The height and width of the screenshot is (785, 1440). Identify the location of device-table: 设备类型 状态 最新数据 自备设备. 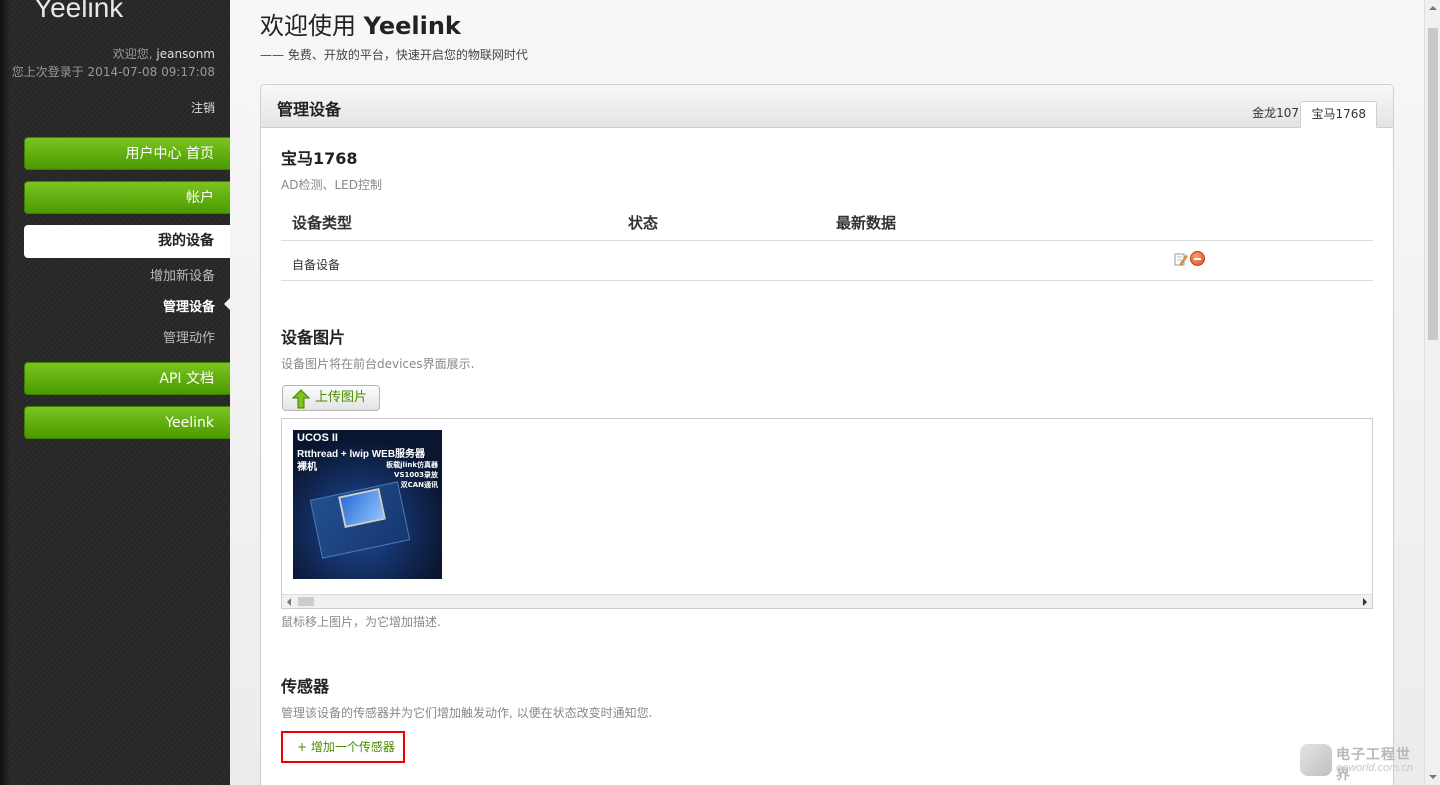
(827, 241).